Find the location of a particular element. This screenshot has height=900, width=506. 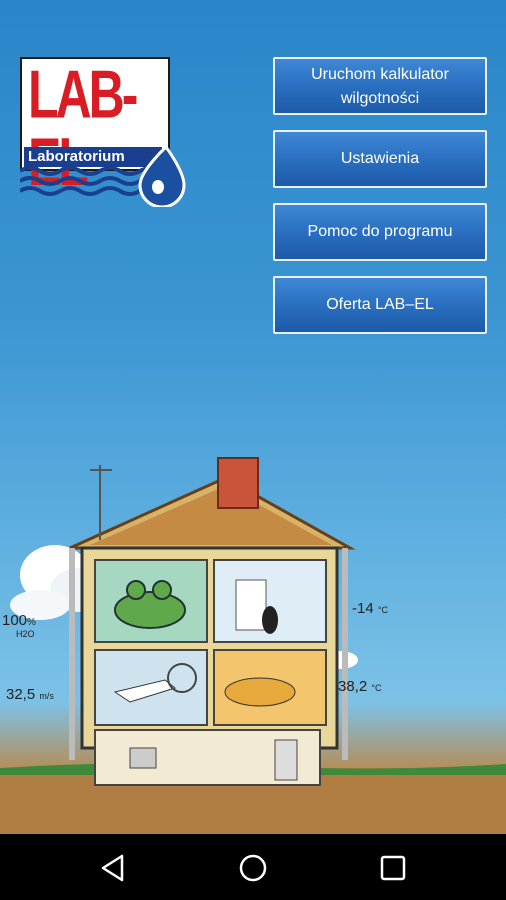

humidity-subscript: H2O is located at coordinates (25, 634).